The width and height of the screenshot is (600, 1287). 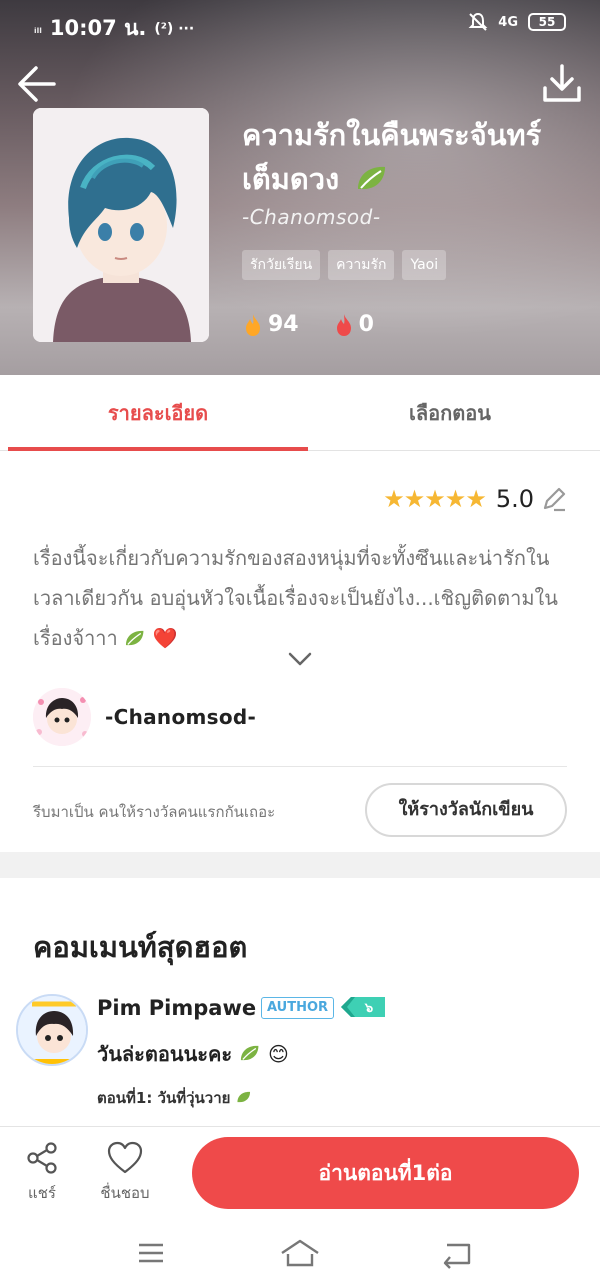 I want to click on menu-icon, so click(x=151, y=1253).